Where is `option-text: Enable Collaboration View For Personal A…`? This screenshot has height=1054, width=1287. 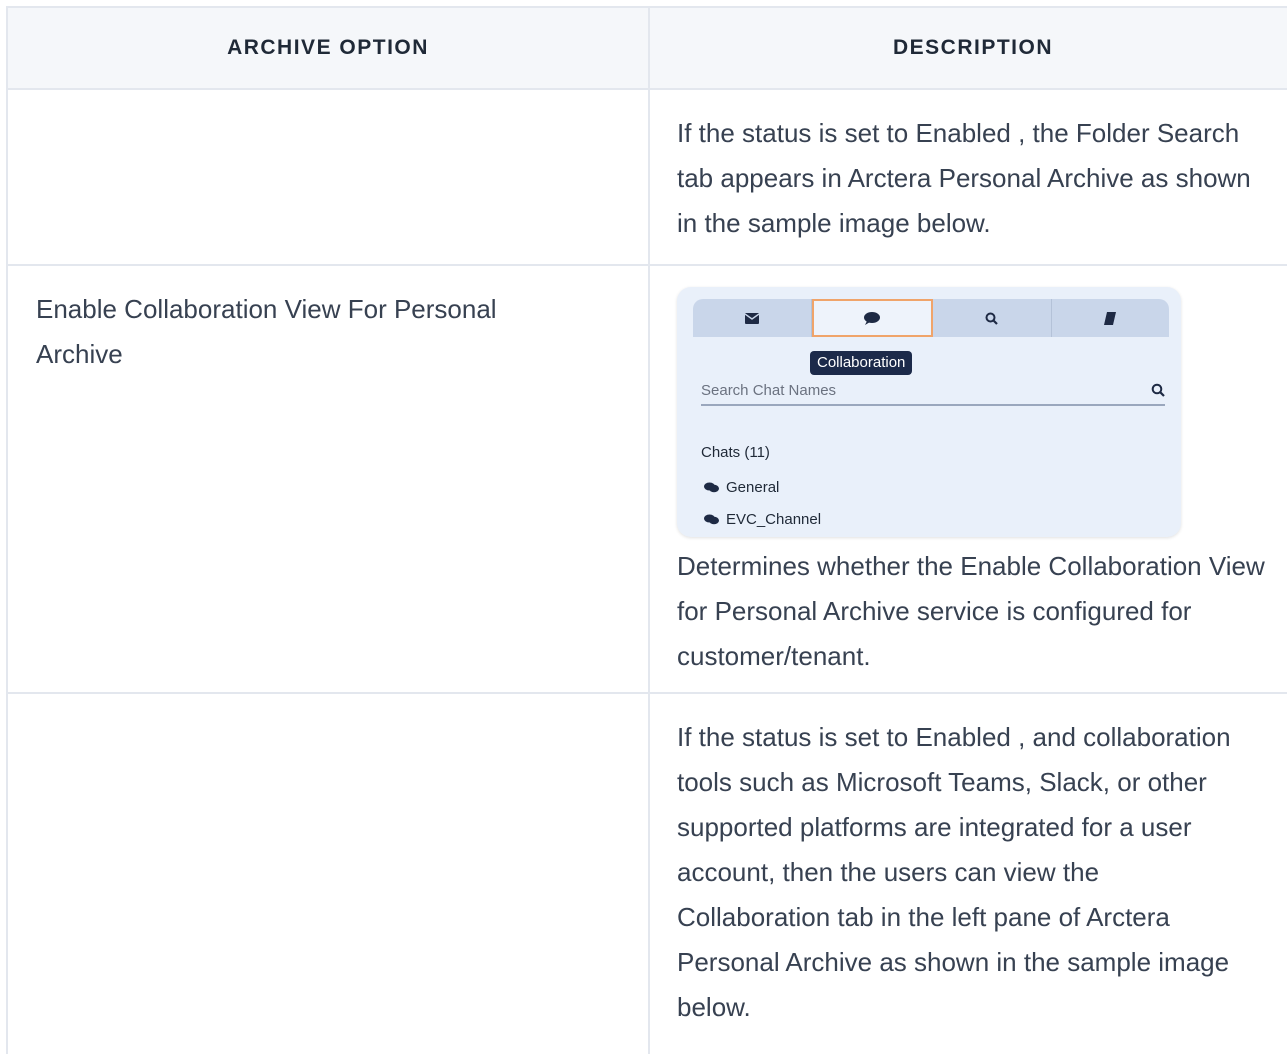
option-text: Enable Collaboration View For Personal A… is located at coordinates (266, 331).